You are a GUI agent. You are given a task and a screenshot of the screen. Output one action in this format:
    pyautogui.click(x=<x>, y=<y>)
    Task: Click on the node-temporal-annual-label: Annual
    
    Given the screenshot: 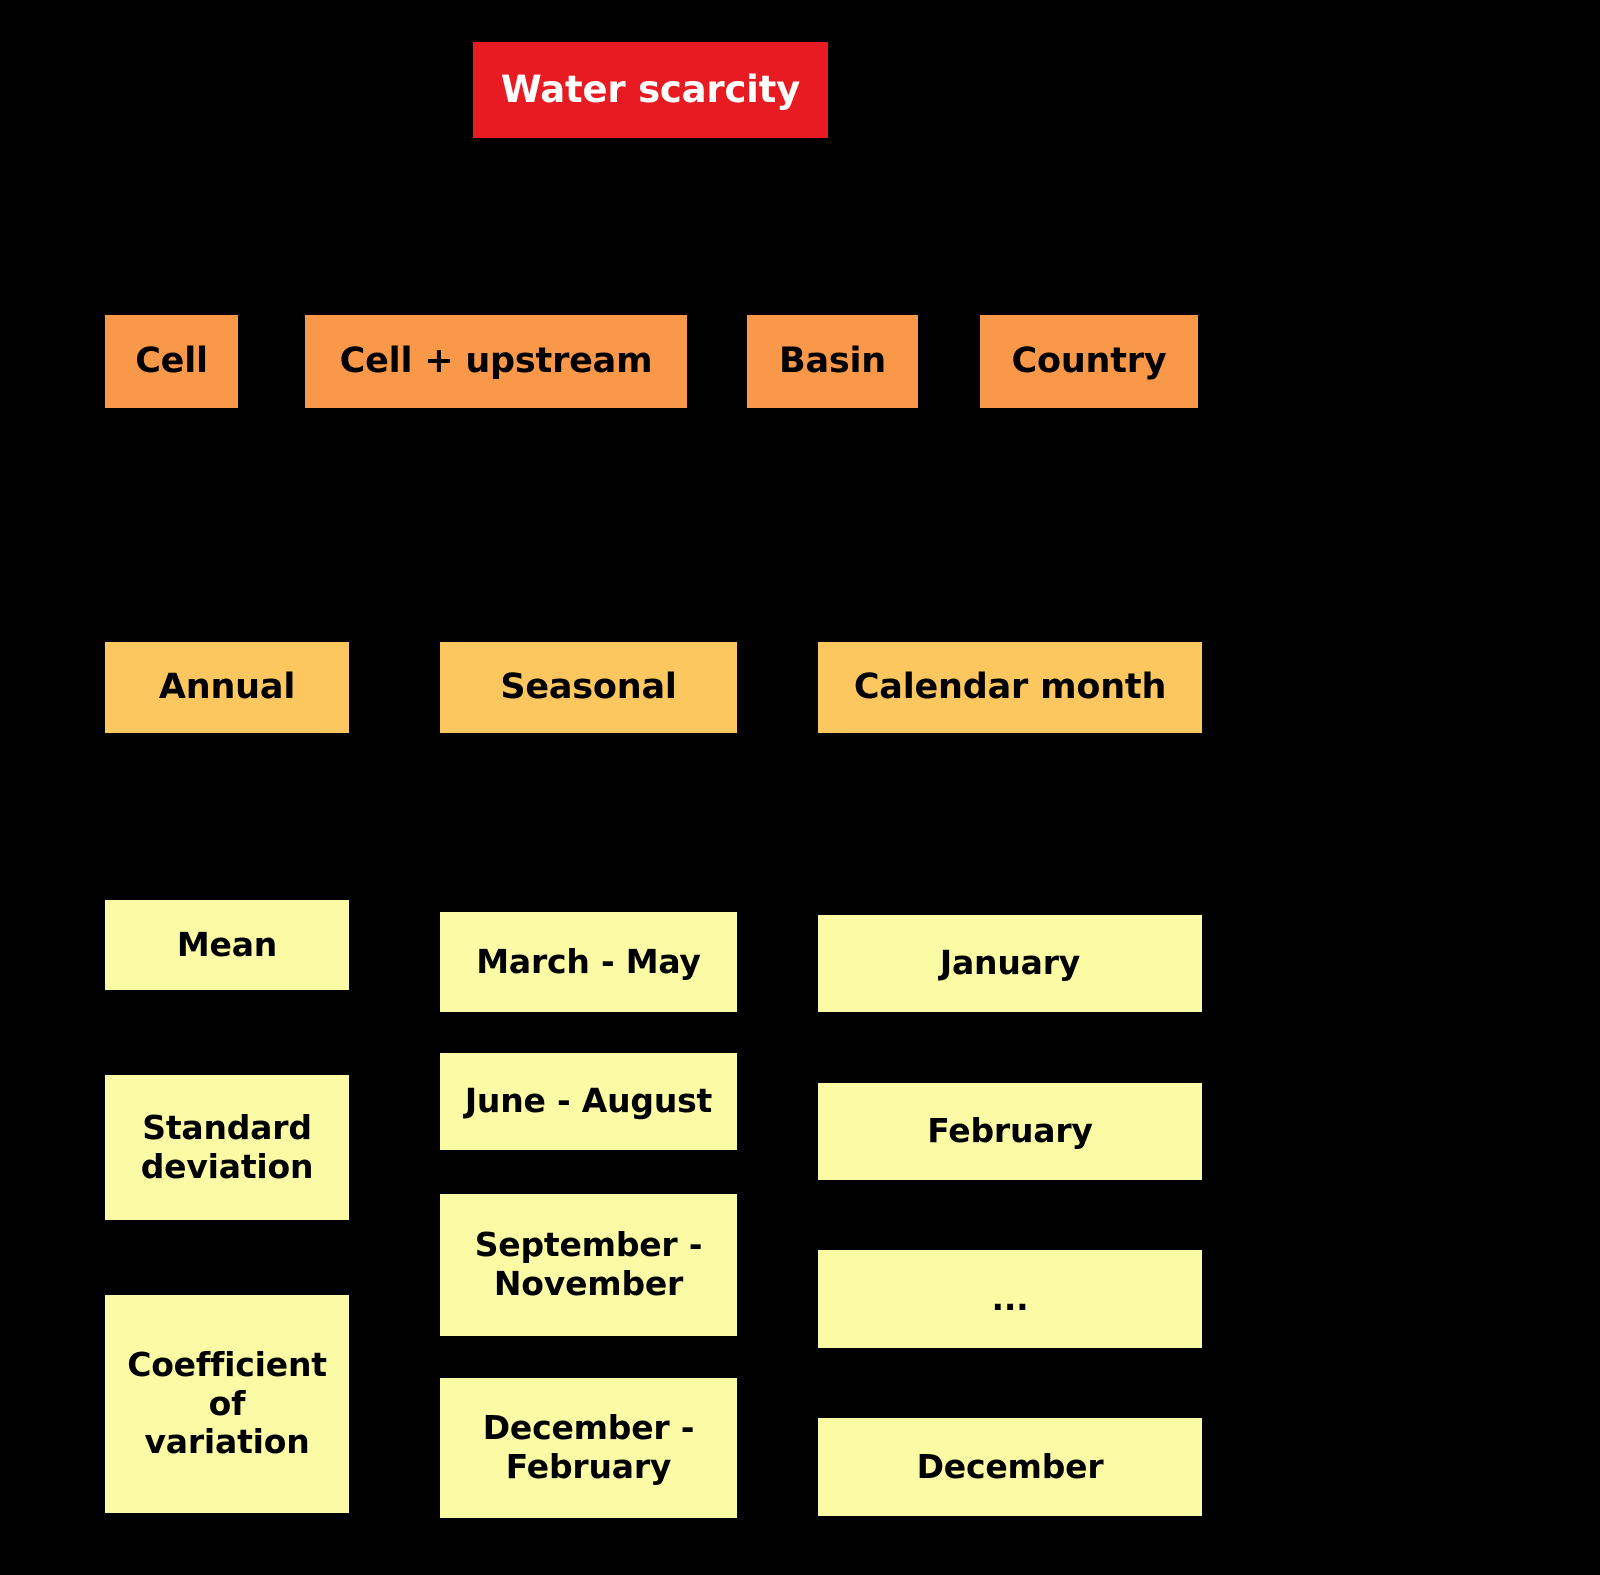 What is the action you would take?
    pyautogui.click(x=227, y=686)
    